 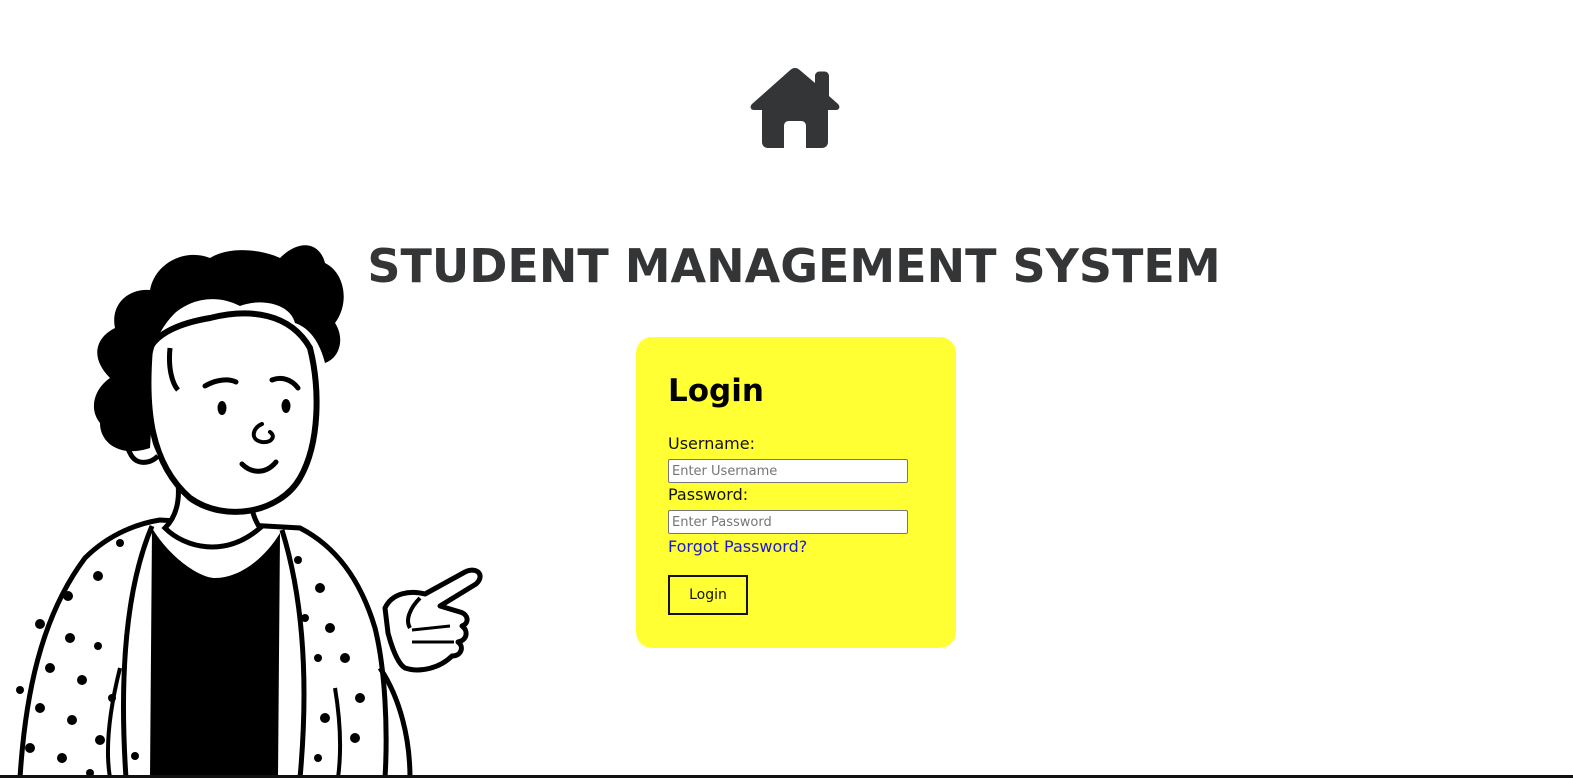 What do you see at coordinates (788, 522) in the screenshot?
I see `password-input` at bounding box center [788, 522].